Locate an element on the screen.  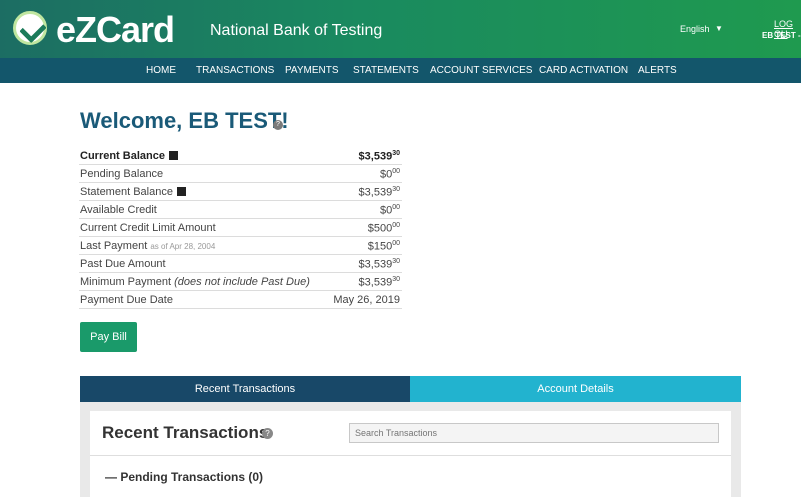
pending-transactions-toggle: — Pending Transactions (0) is located at coordinates (184, 477).